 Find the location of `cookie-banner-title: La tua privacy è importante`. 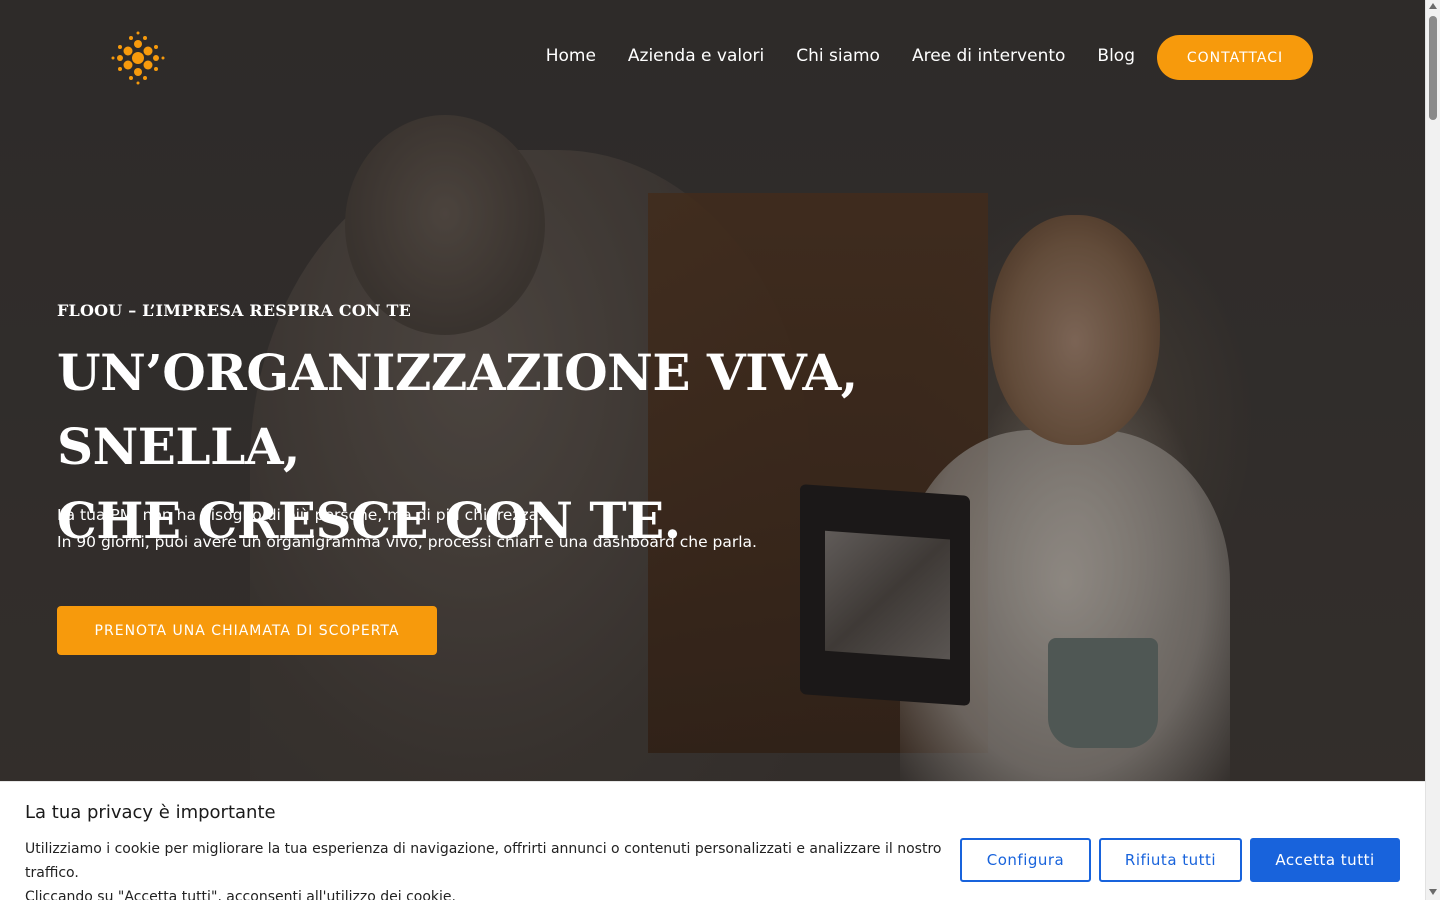

cookie-banner-title: La tua privacy è importante is located at coordinates (150, 812).